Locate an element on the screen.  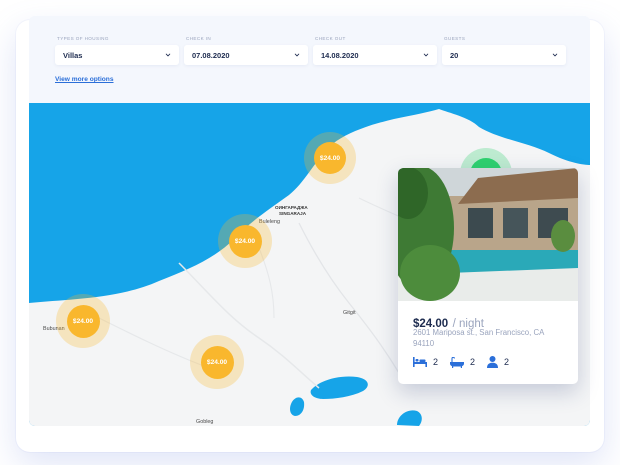
villa-photo is located at coordinates (488, 234).